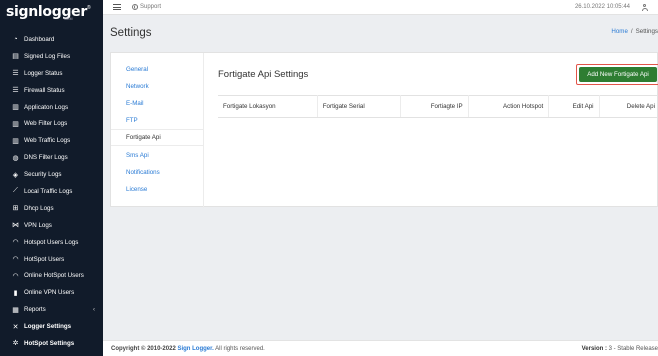 This screenshot has height=356, width=658. I want to click on document-icon: ▤, so click(15, 57).